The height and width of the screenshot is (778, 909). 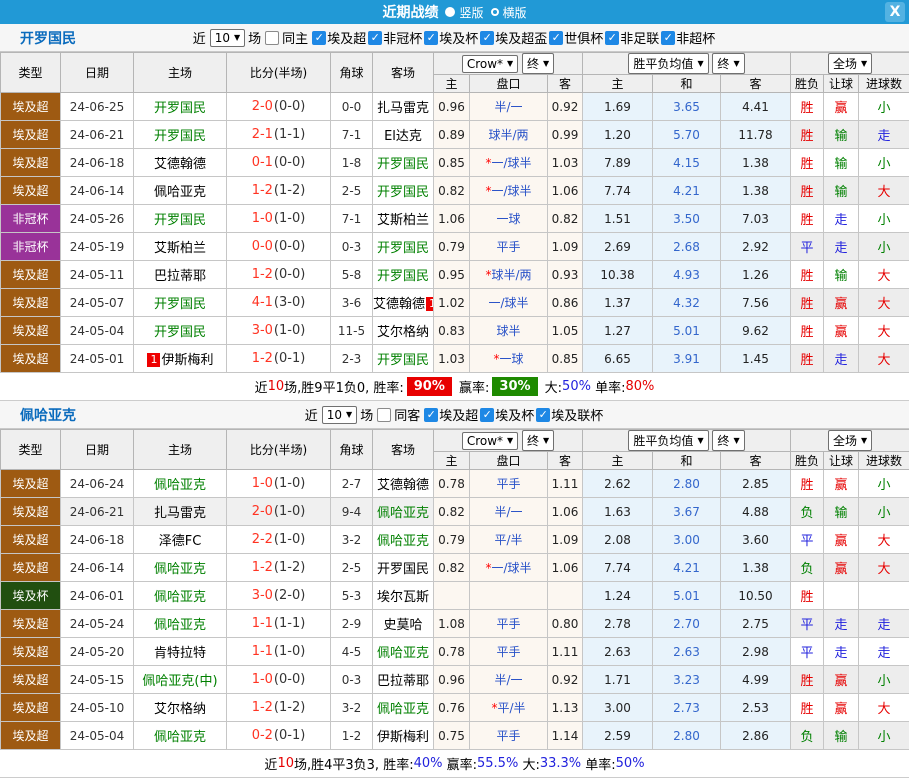 What do you see at coordinates (807, 624) in the screenshot?
I see `cell-result: 平` at bounding box center [807, 624].